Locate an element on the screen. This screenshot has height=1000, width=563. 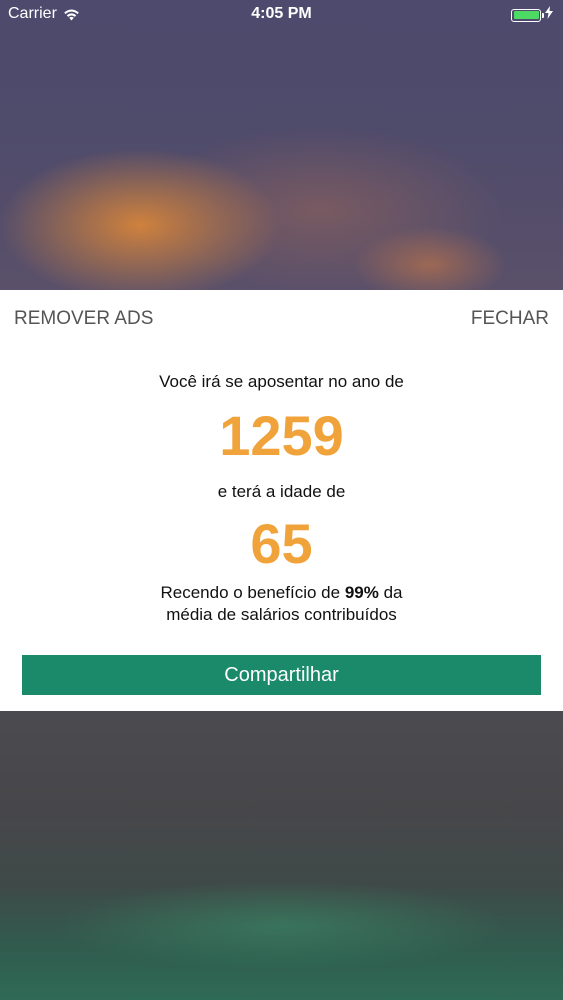
close-button: FECHAR is located at coordinates (510, 319).